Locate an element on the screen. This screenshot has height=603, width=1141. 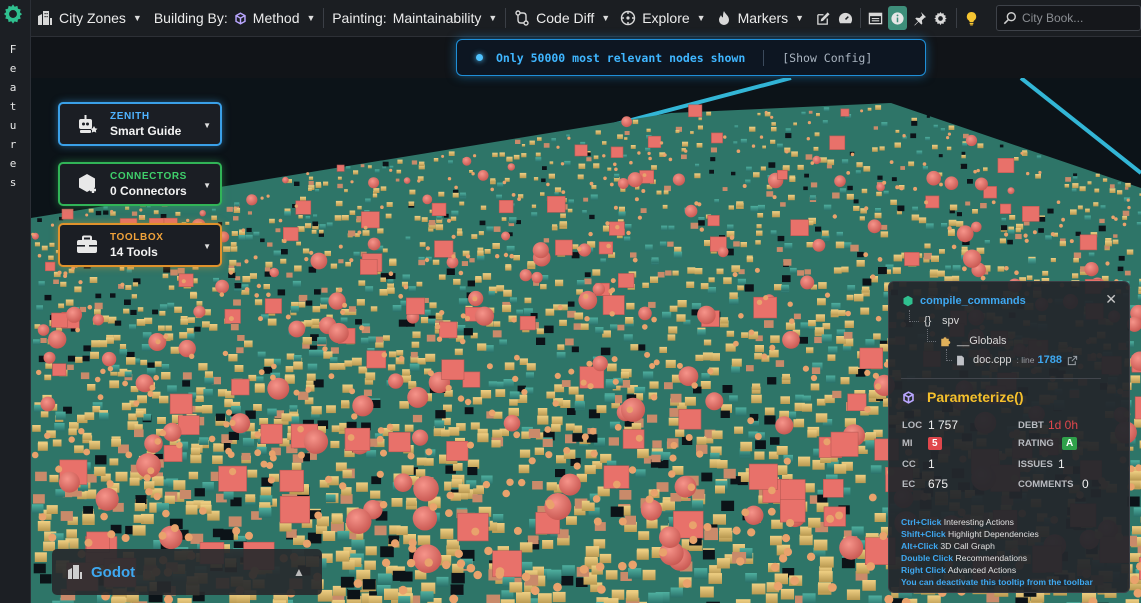
metric-debt: DEBT 1d 0h is located at coordinates (1048, 425).